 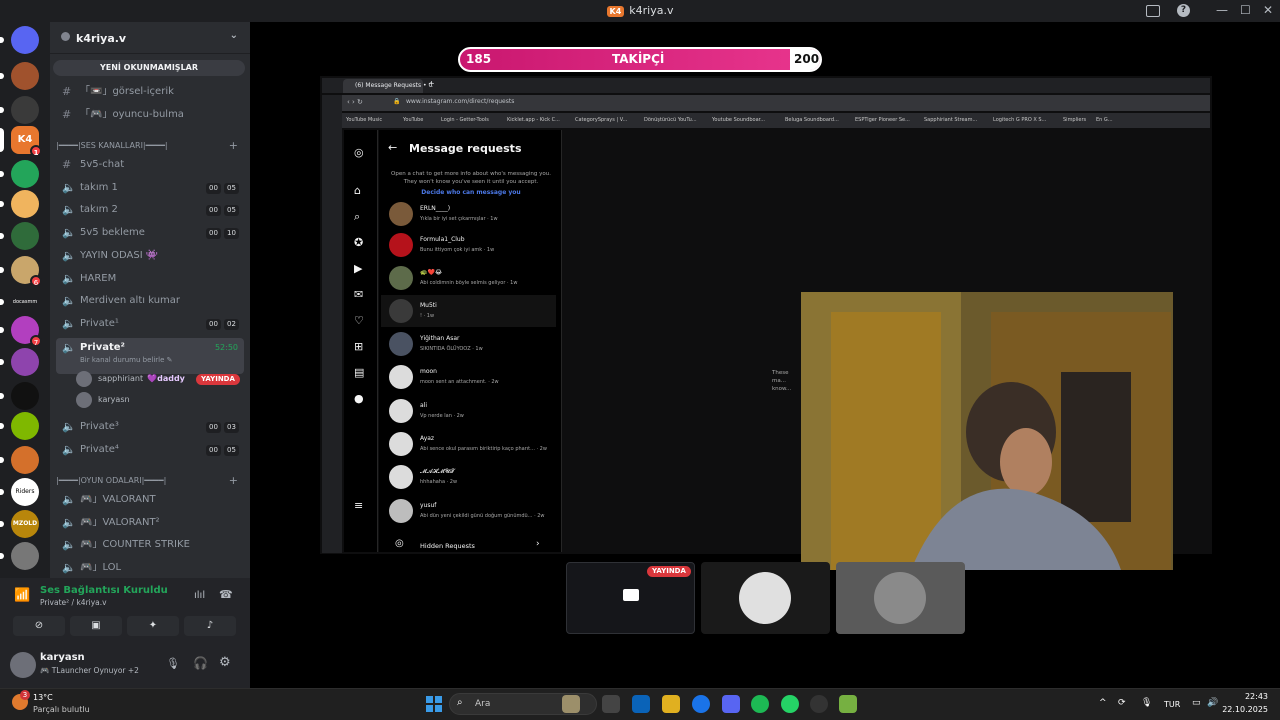 I want to click on signal-icon: 📶, so click(x=22, y=595).